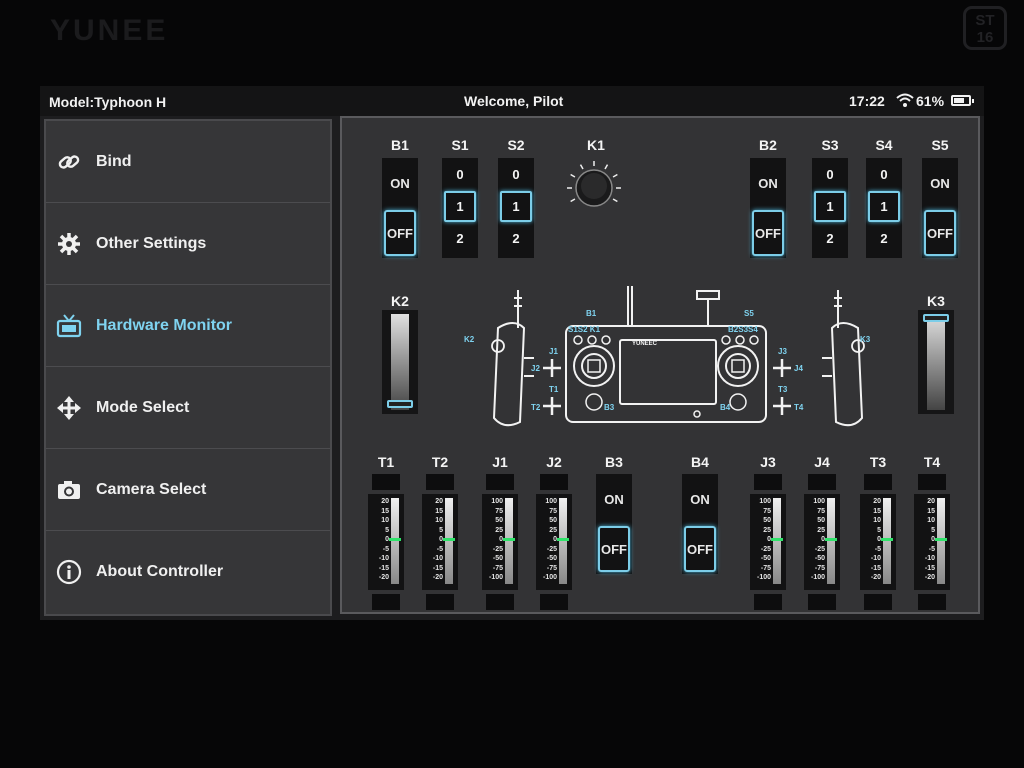 Image resolution: width=1024 pixels, height=768 pixels. Describe the element at coordinates (740, 340) in the screenshot. I see `switch-s4` at that location.